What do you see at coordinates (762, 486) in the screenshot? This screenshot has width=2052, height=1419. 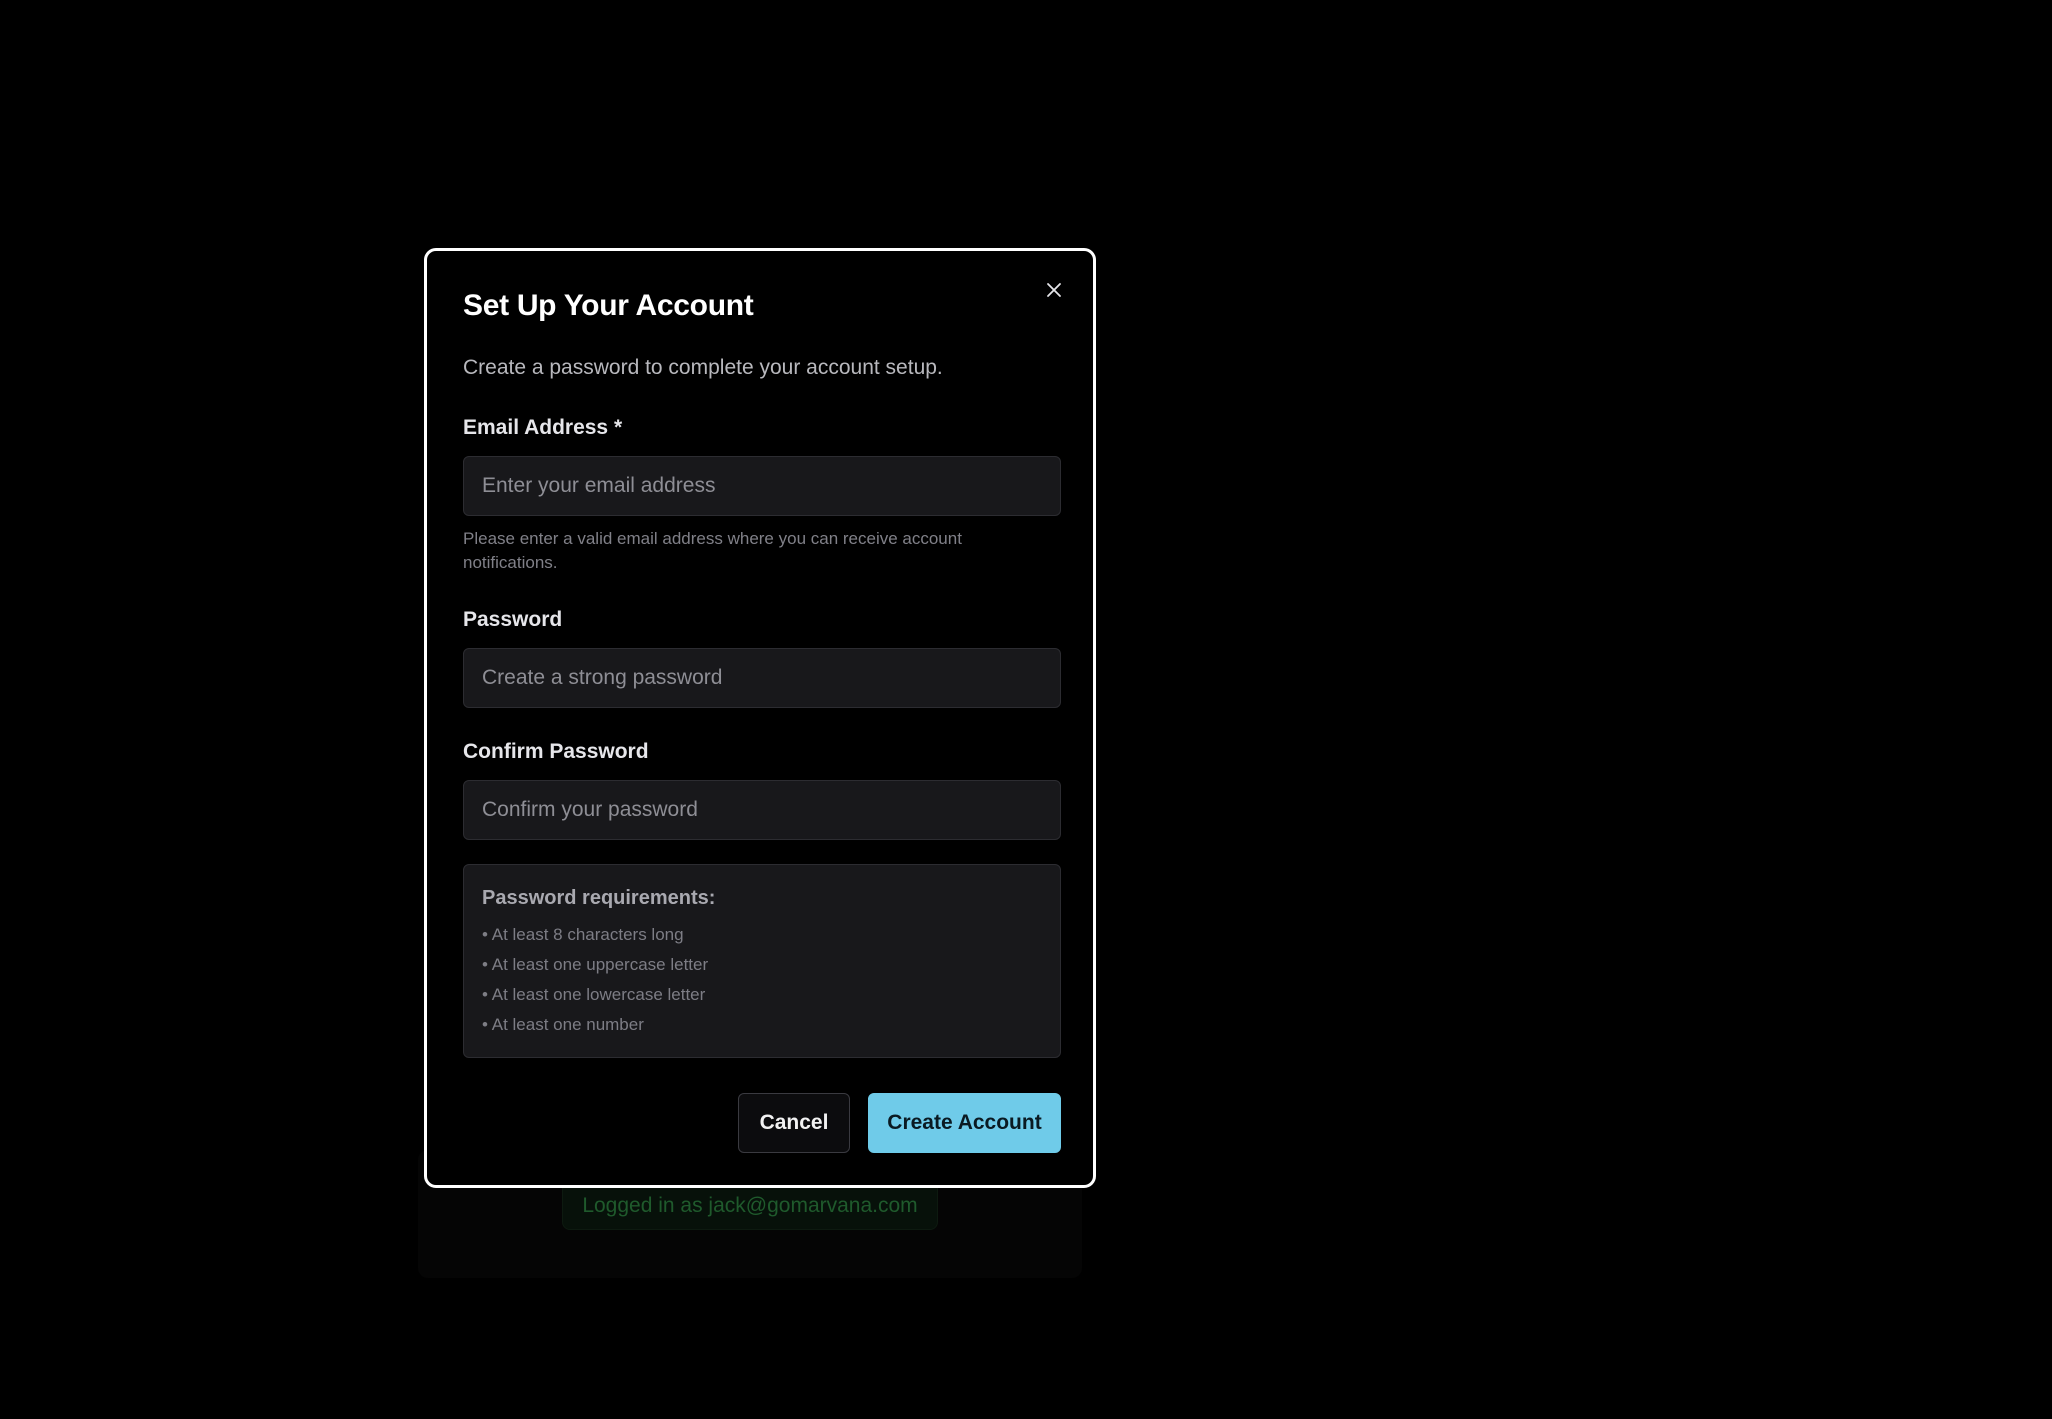 I see `email-field` at bounding box center [762, 486].